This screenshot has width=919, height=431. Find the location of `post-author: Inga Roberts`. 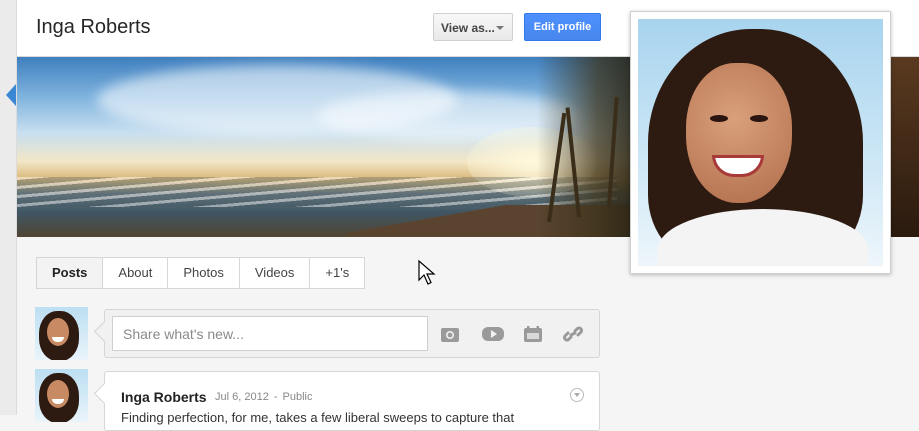

post-author: Inga Roberts is located at coordinates (164, 397).